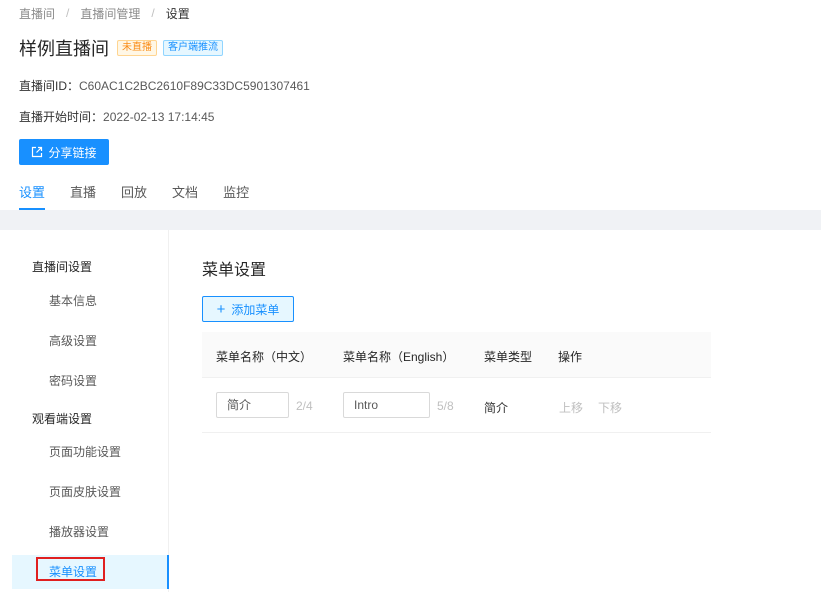  Describe the element at coordinates (304, 406) in the screenshot. I see `cn-char-count: 2/4` at that location.